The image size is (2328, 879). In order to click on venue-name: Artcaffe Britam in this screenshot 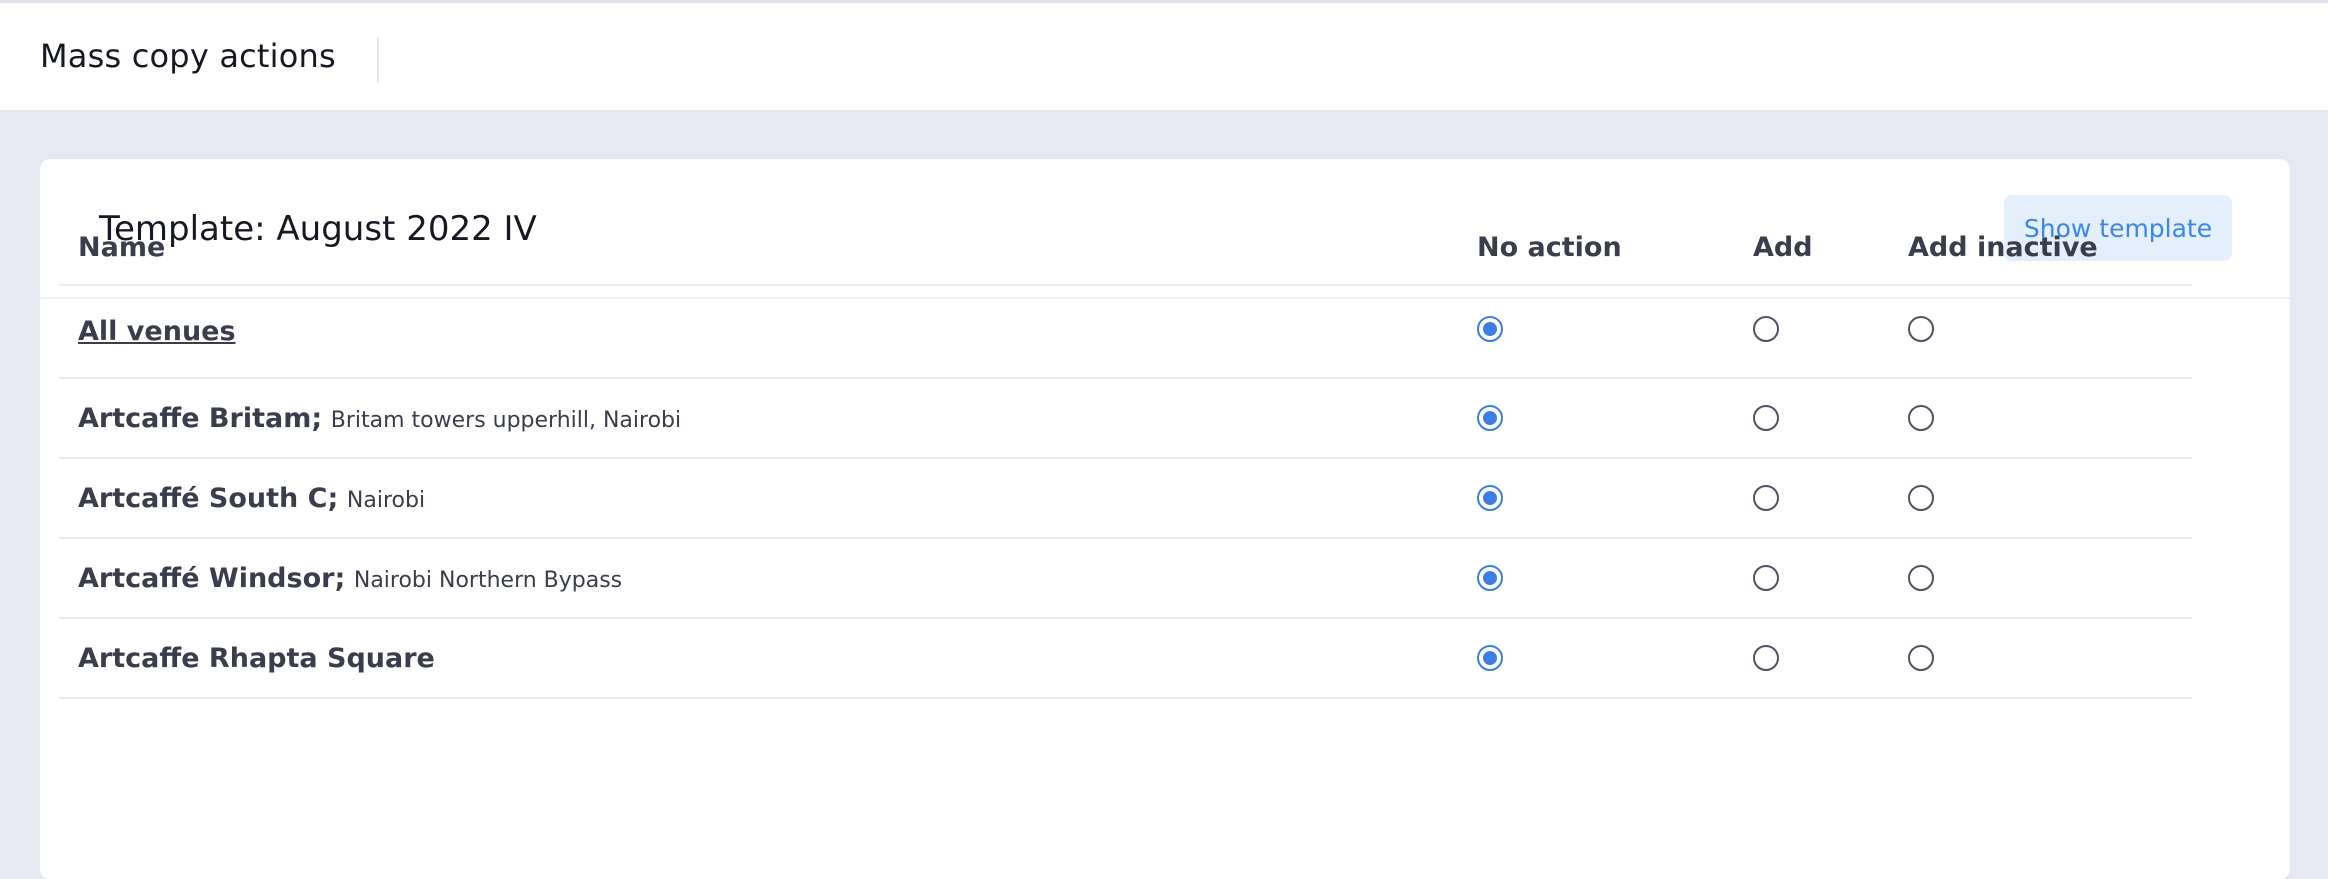, I will do `click(195, 418)`.